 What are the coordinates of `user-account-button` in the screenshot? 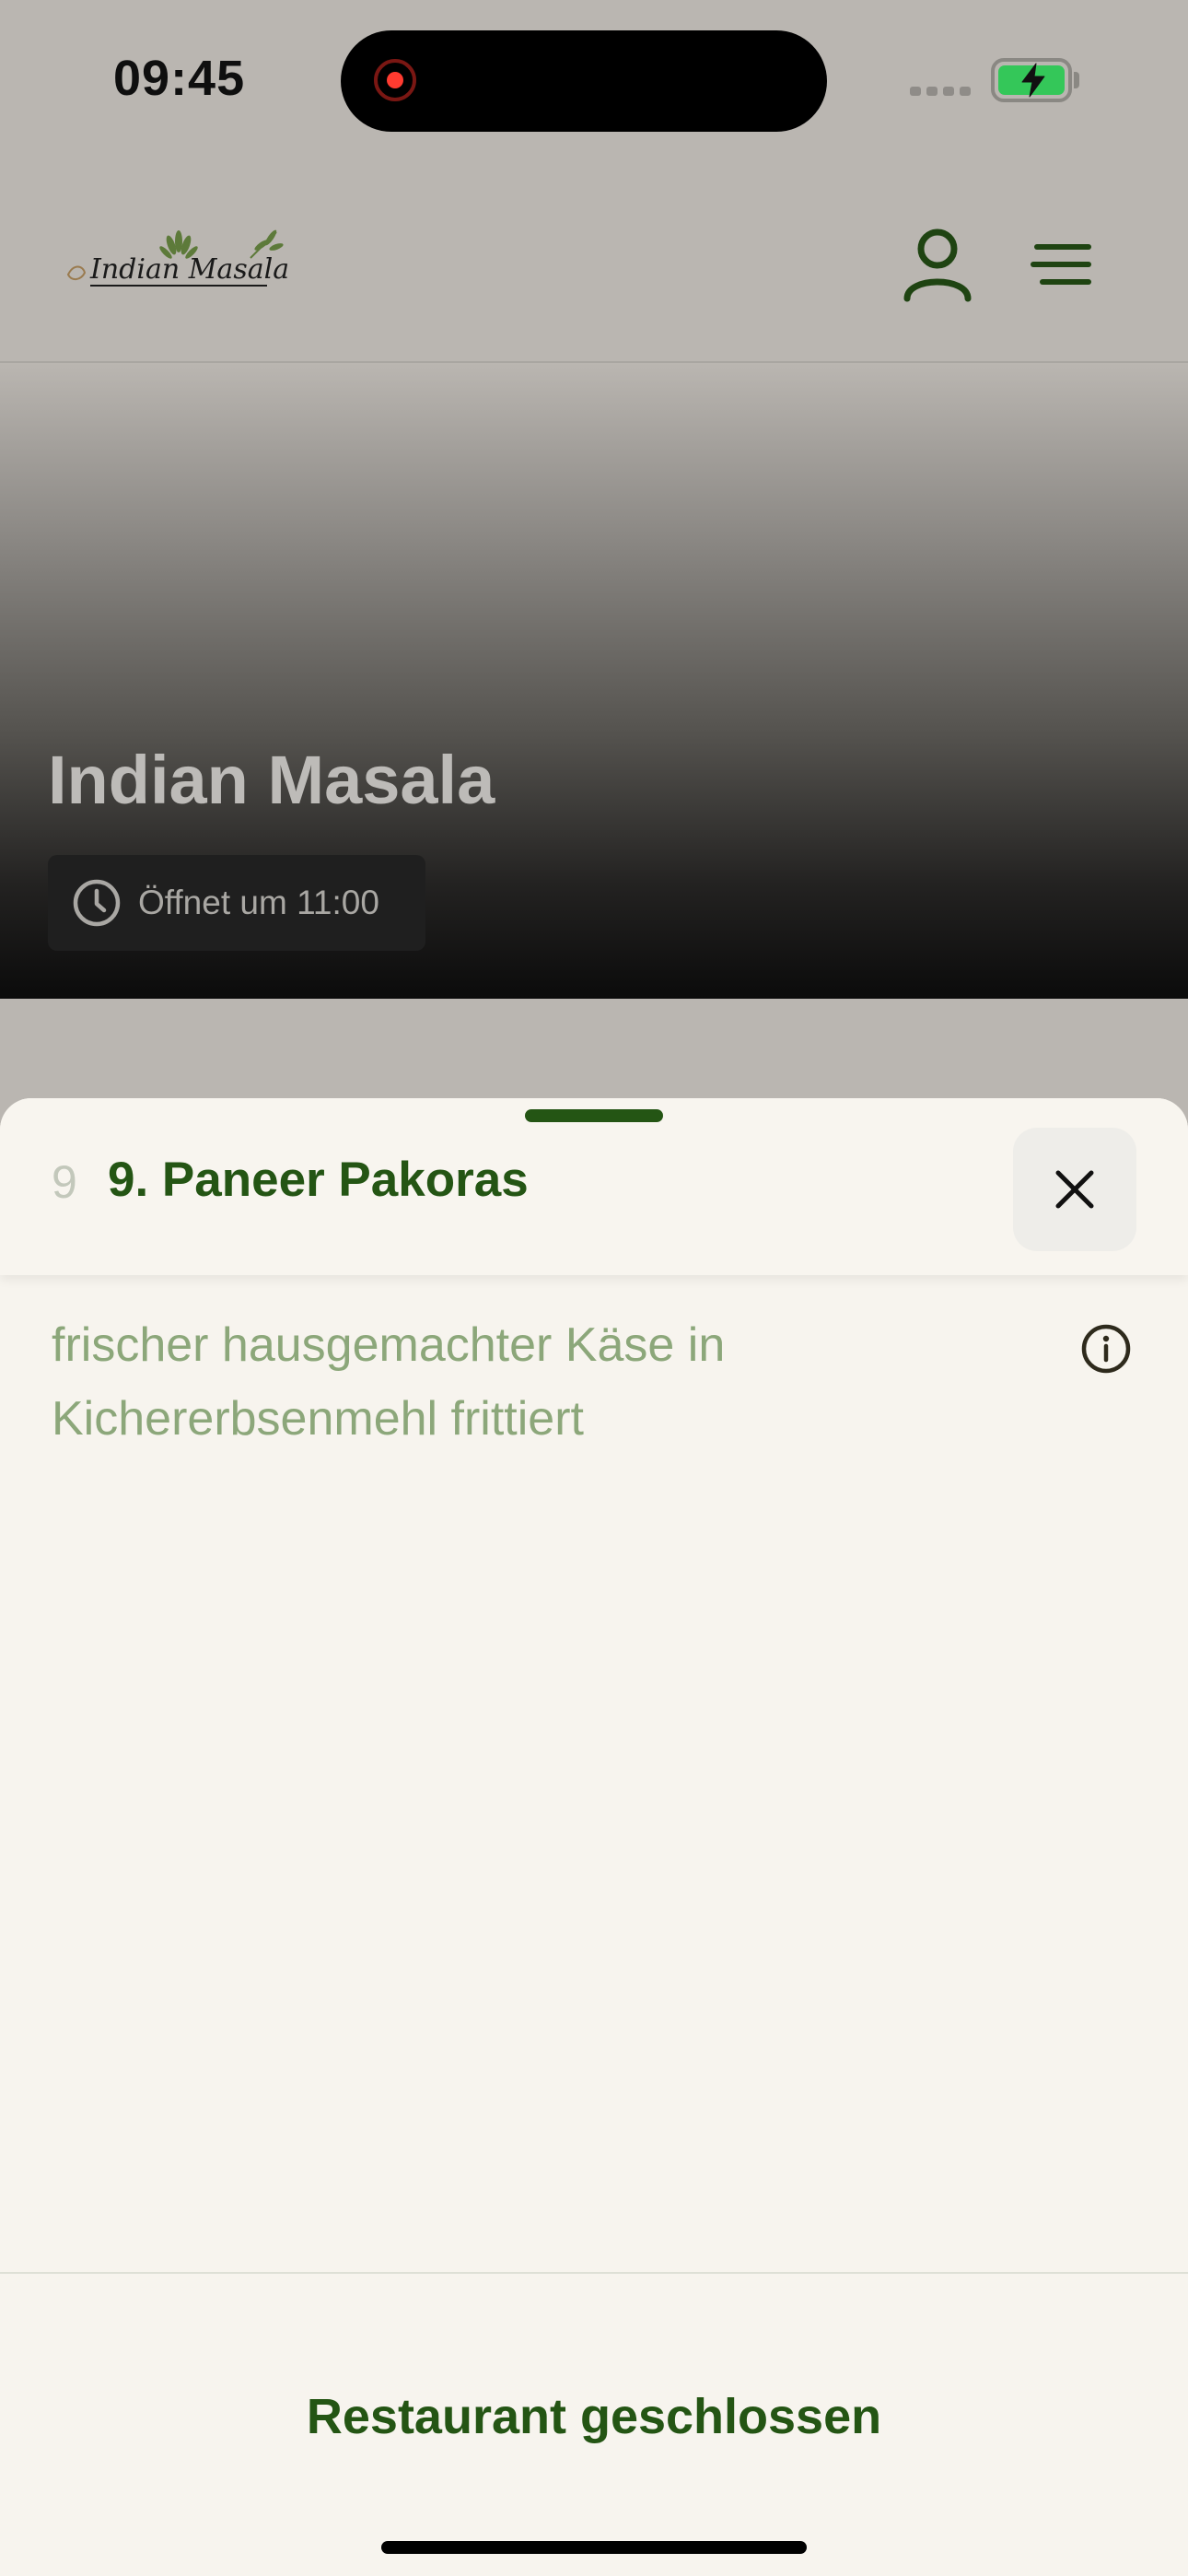 It's located at (938, 264).